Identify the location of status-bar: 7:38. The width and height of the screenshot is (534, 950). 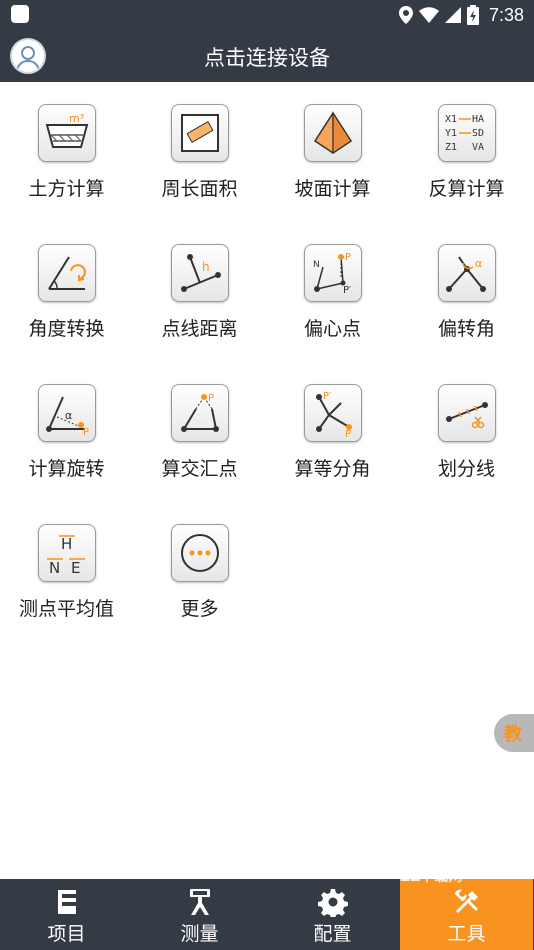
(267, 15).